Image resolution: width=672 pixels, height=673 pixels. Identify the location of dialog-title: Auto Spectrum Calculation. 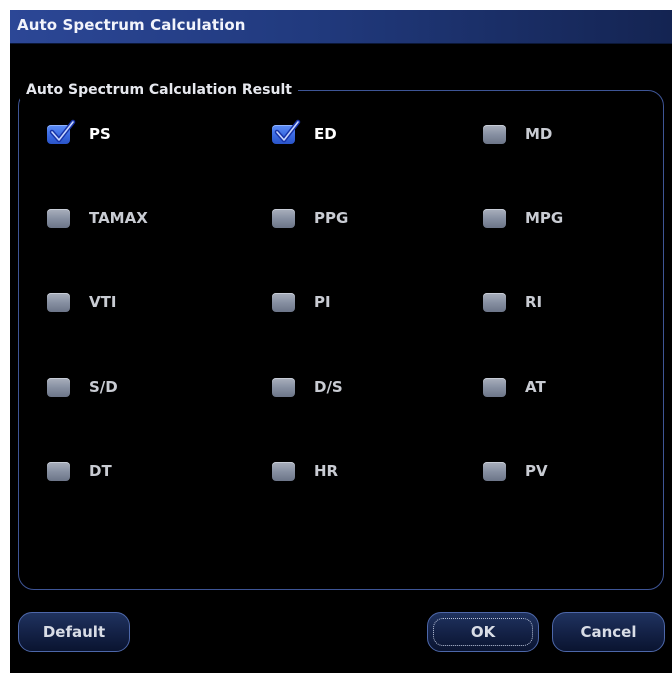
(131, 25).